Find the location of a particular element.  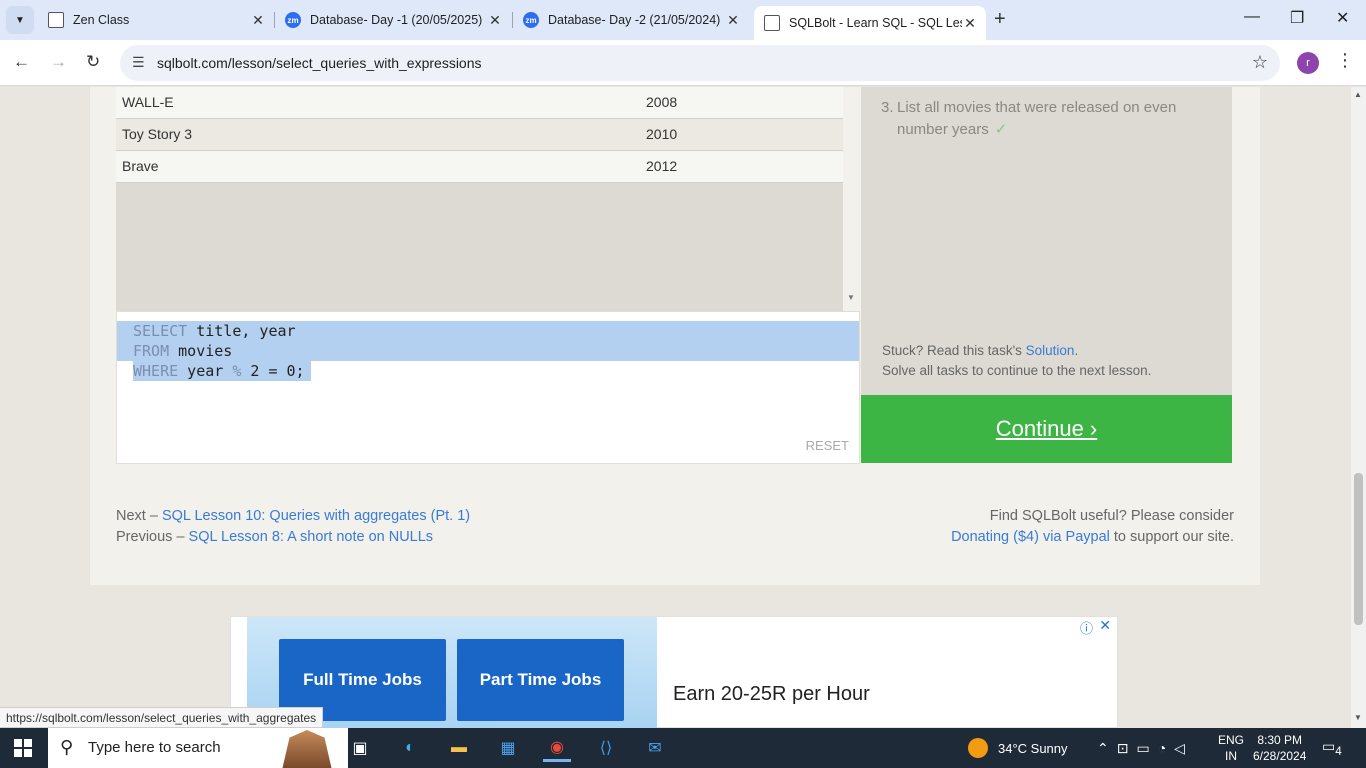

language-indicator: ENG IN is located at coordinates (1231, 748).